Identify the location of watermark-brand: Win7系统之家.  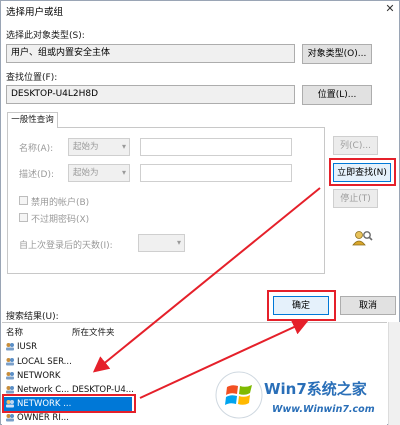
(315, 389).